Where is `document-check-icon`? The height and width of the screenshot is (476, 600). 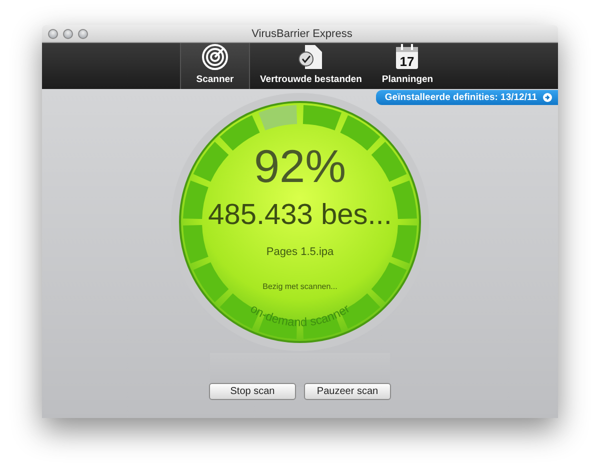 document-check-icon is located at coordinates (310, 57).